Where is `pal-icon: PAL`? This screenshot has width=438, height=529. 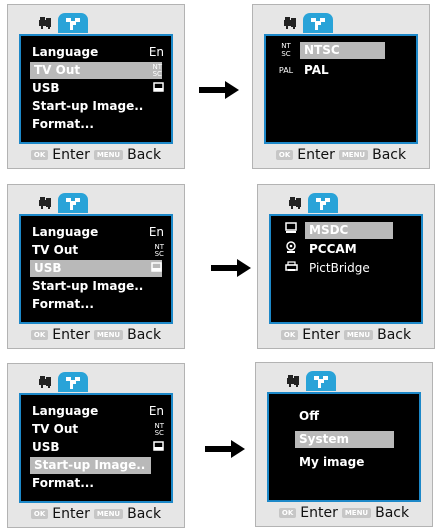 pal-icon: PAL is located at coordinates (286, 70).